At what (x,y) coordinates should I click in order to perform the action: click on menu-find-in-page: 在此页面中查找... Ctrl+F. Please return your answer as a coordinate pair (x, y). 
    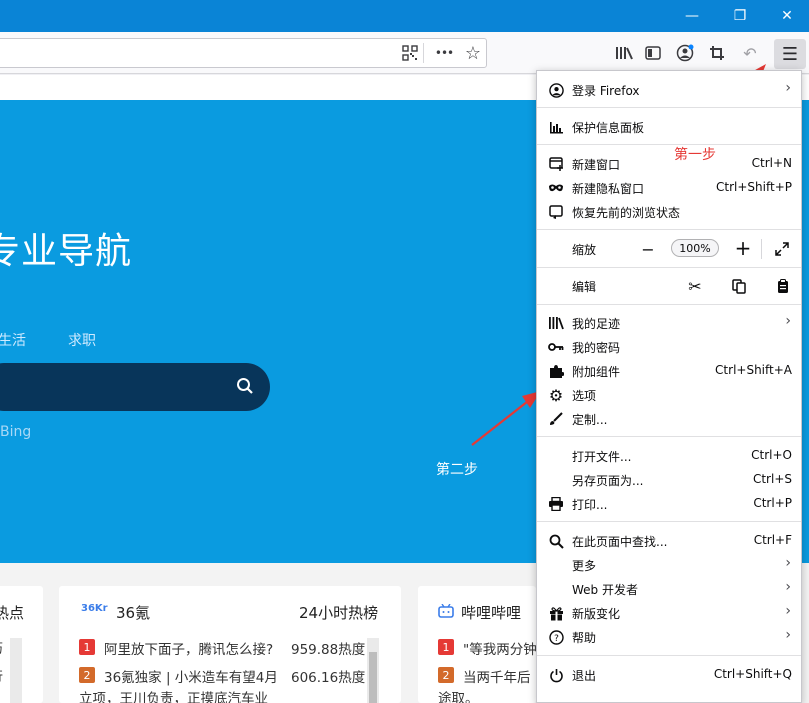
    Looking at the image, I should click on (669, 541).